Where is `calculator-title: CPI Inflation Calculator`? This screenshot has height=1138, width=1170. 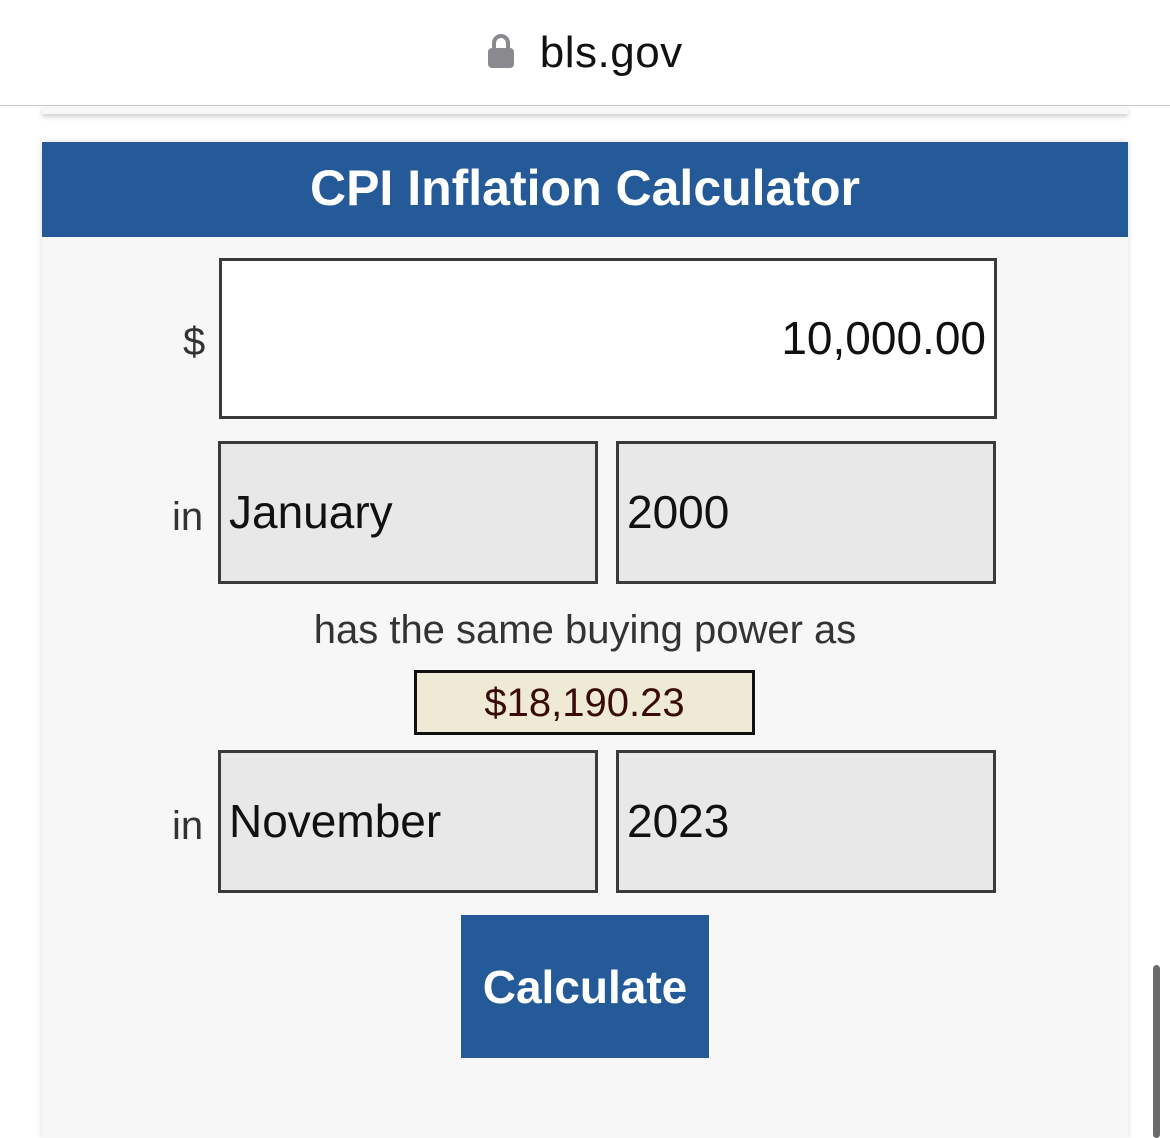 calculator-title: CPI Inflation Calculator is located at coordinates (585, 189).